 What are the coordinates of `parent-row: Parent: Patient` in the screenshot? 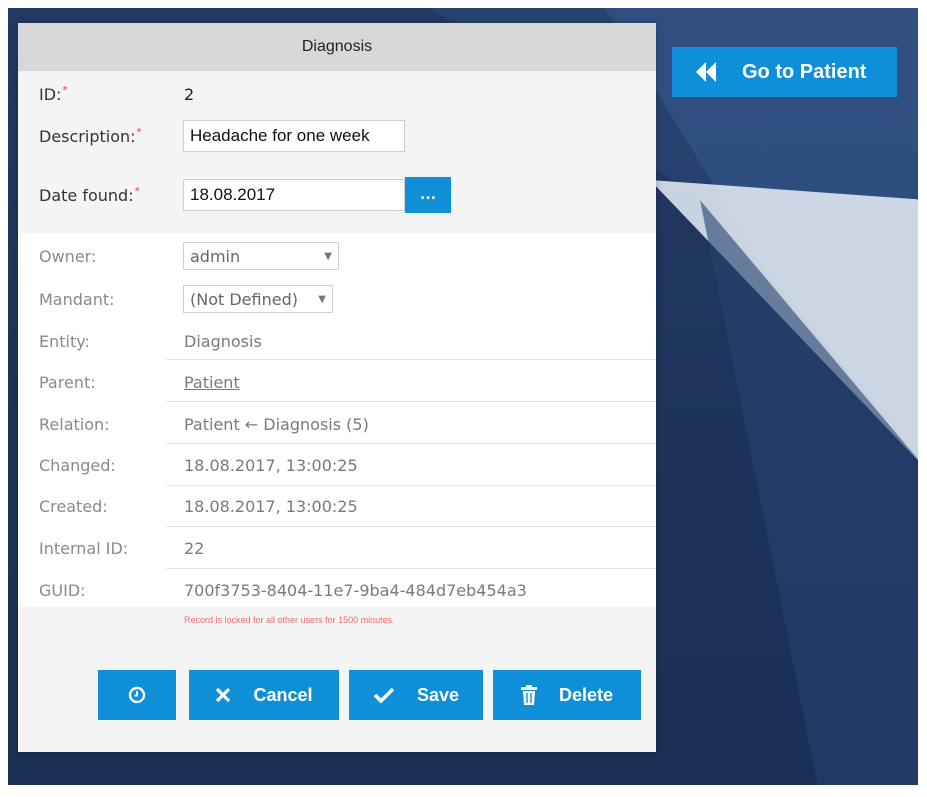 It's located at (337, 382).